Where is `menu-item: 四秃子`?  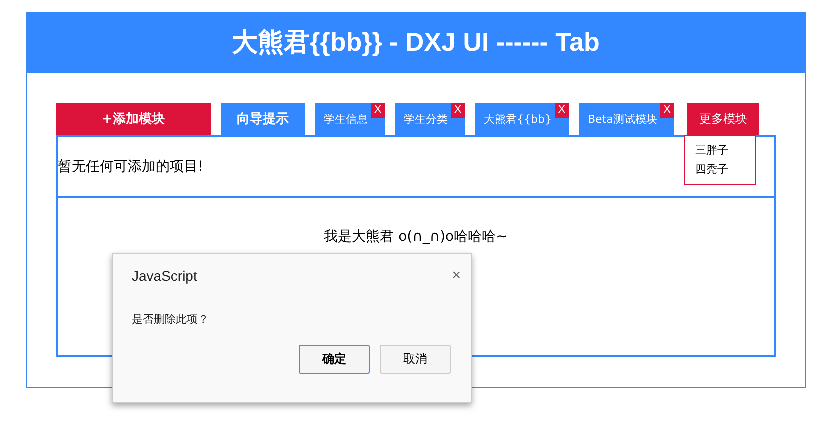
menu-item: 四秃子 is located at coordinates (720, 169).